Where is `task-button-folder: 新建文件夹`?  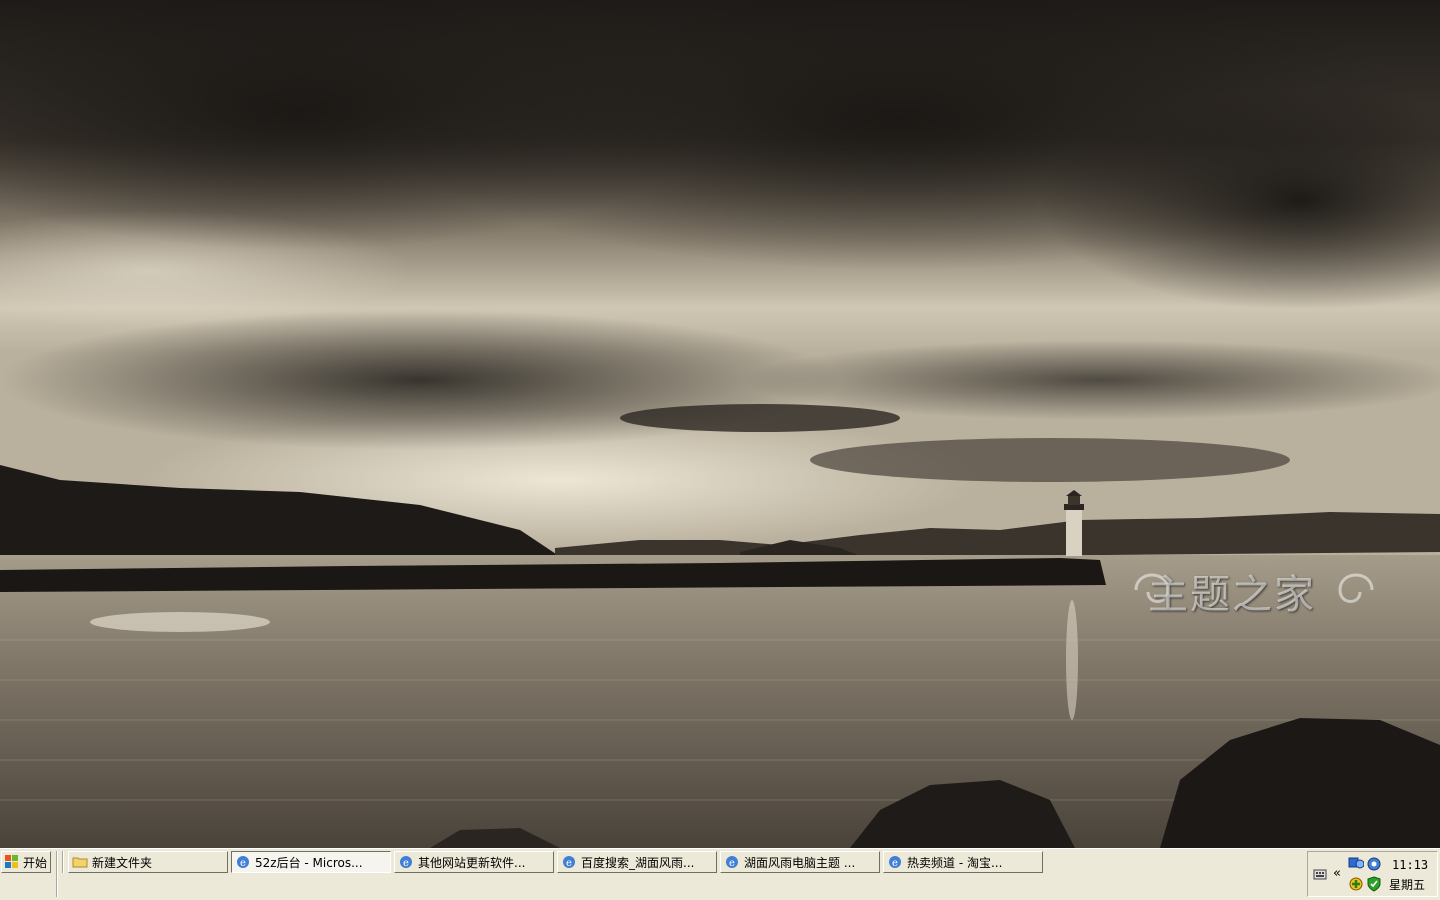 task-button-folder: 新建文件夹 is located at coordinates (148, 862).